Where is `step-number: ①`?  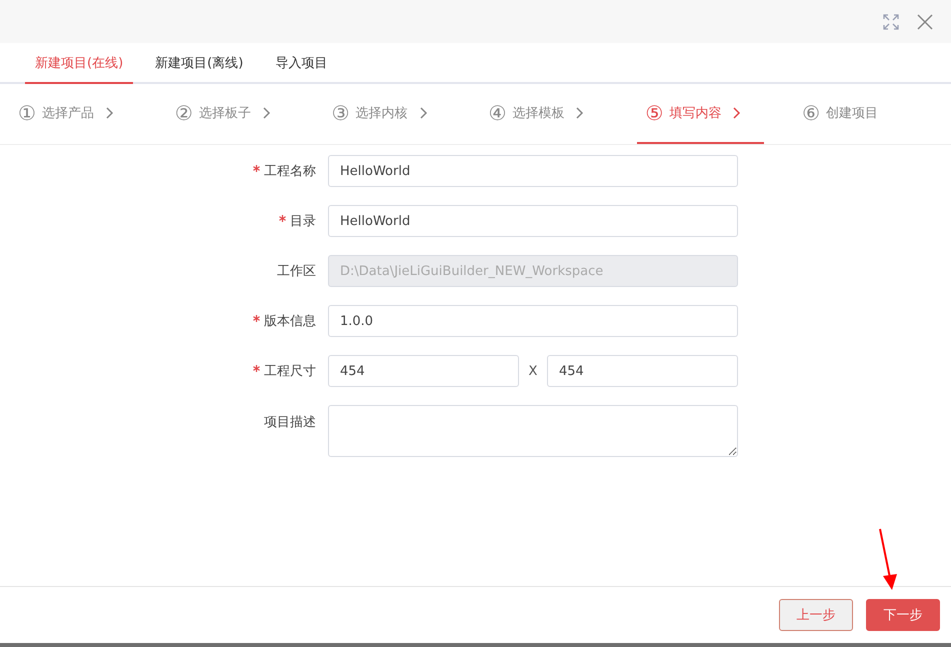
step-number: ① is located at coordinates (27, 113).